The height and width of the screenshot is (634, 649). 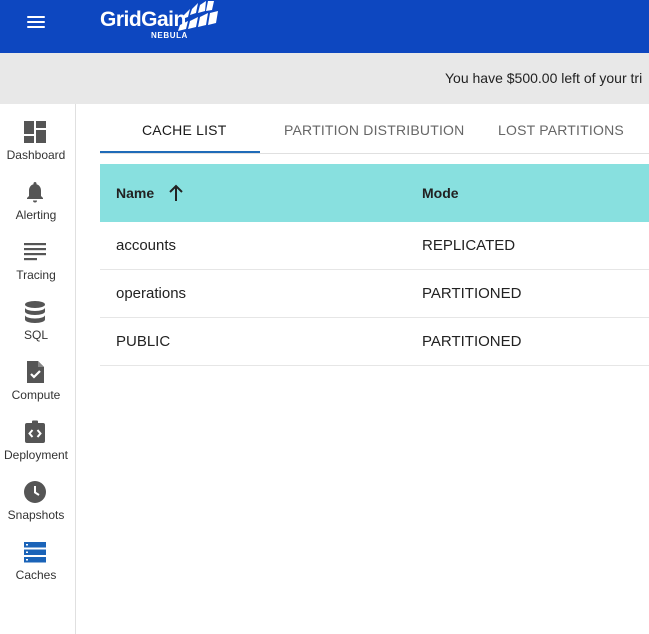 What do you see at coordinates (35, 335) in the screenshot?
I see `sidebar-item-label: SQL` at bounding box center [35, 335].